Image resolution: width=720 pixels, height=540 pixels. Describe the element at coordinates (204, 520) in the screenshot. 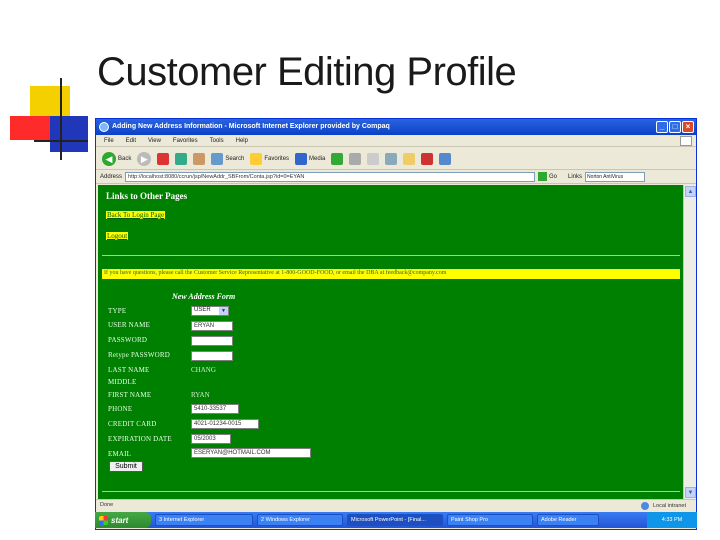

I see `task-internet-explorer: 3 Internet Explorer` at that location.